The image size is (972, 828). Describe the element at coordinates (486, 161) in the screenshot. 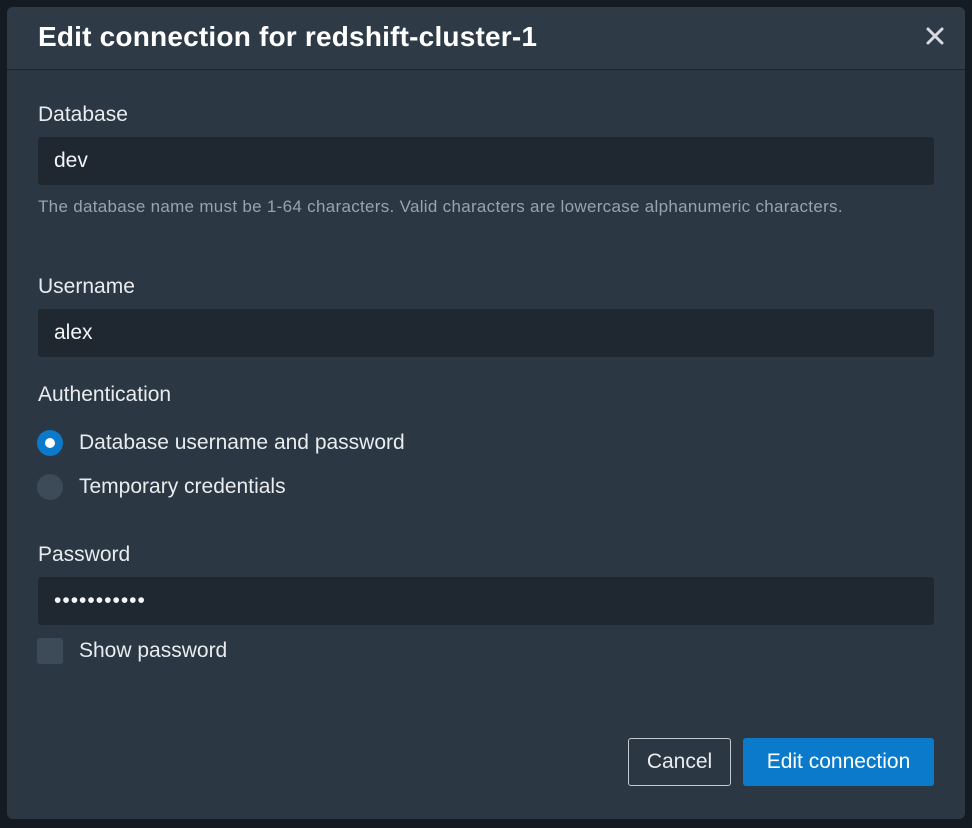

I see `database-input` at that location.